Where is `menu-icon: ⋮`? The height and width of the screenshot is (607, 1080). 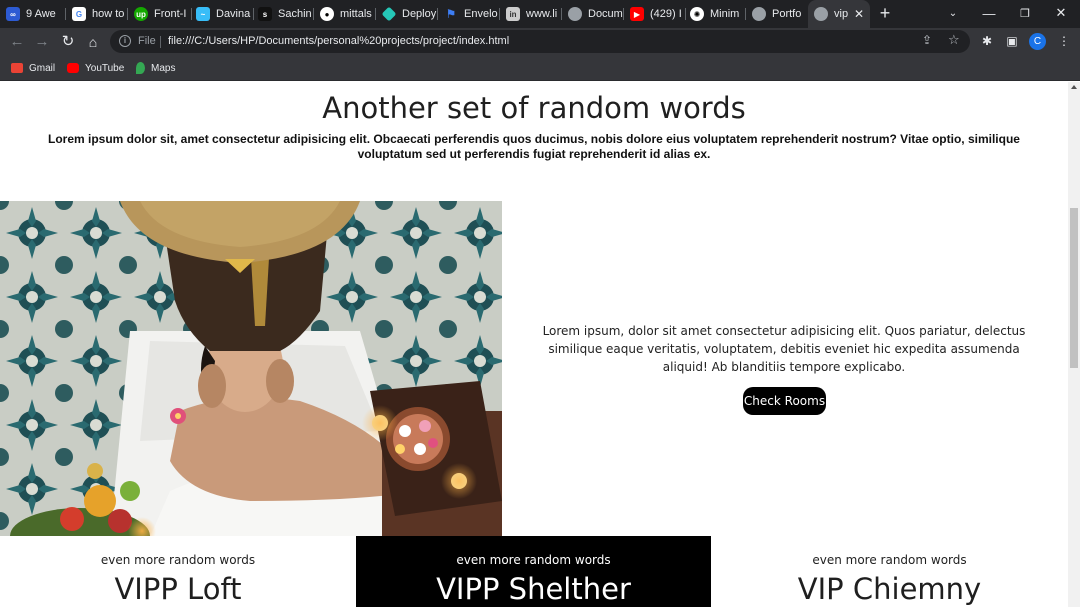
menu-icon: ⋮ is located at coordinates (1064, 41).